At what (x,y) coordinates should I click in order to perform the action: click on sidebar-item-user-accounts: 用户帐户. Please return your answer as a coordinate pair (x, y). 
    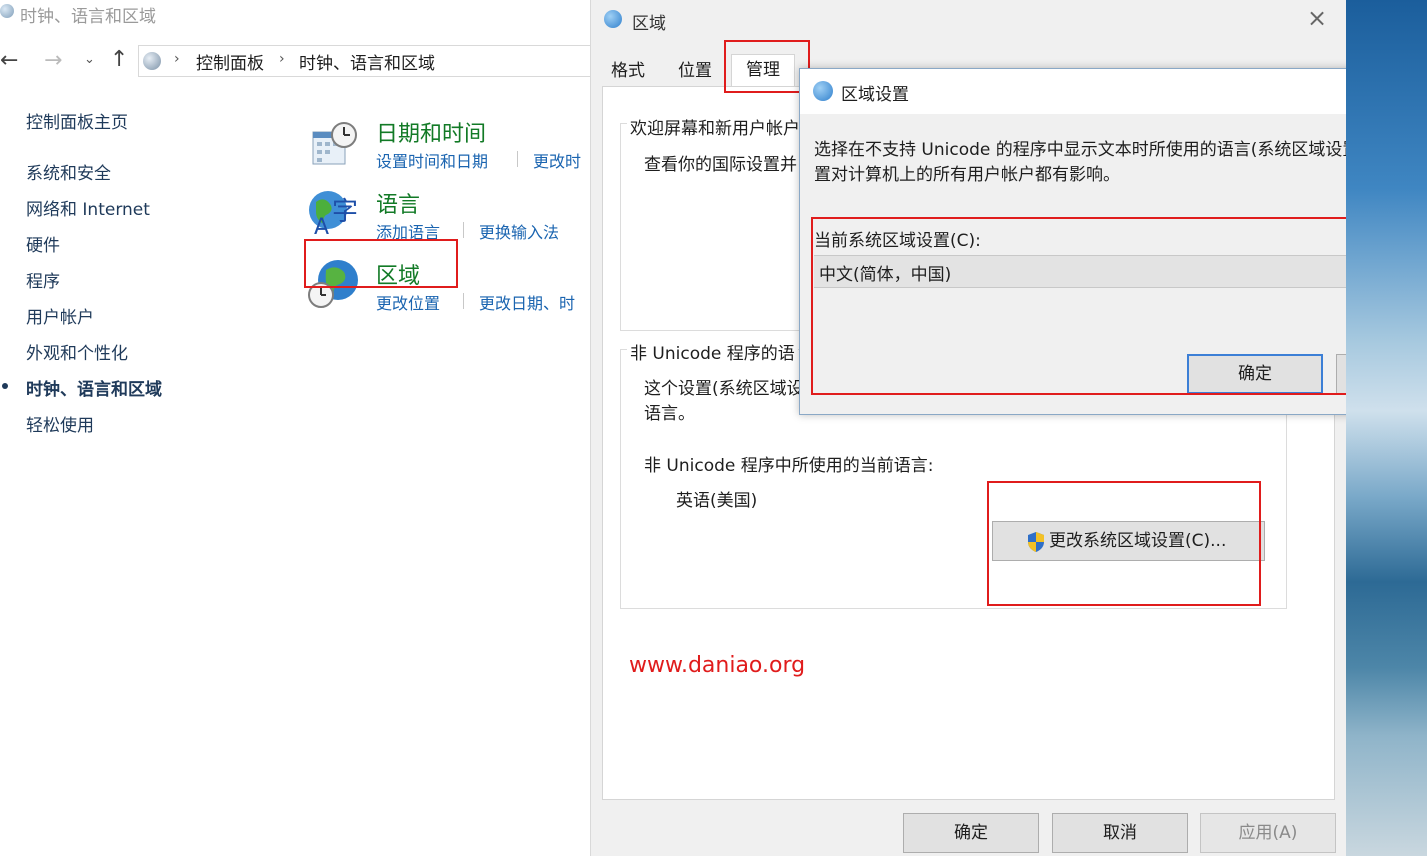
    Looking at the image, I should click on (60, 315).